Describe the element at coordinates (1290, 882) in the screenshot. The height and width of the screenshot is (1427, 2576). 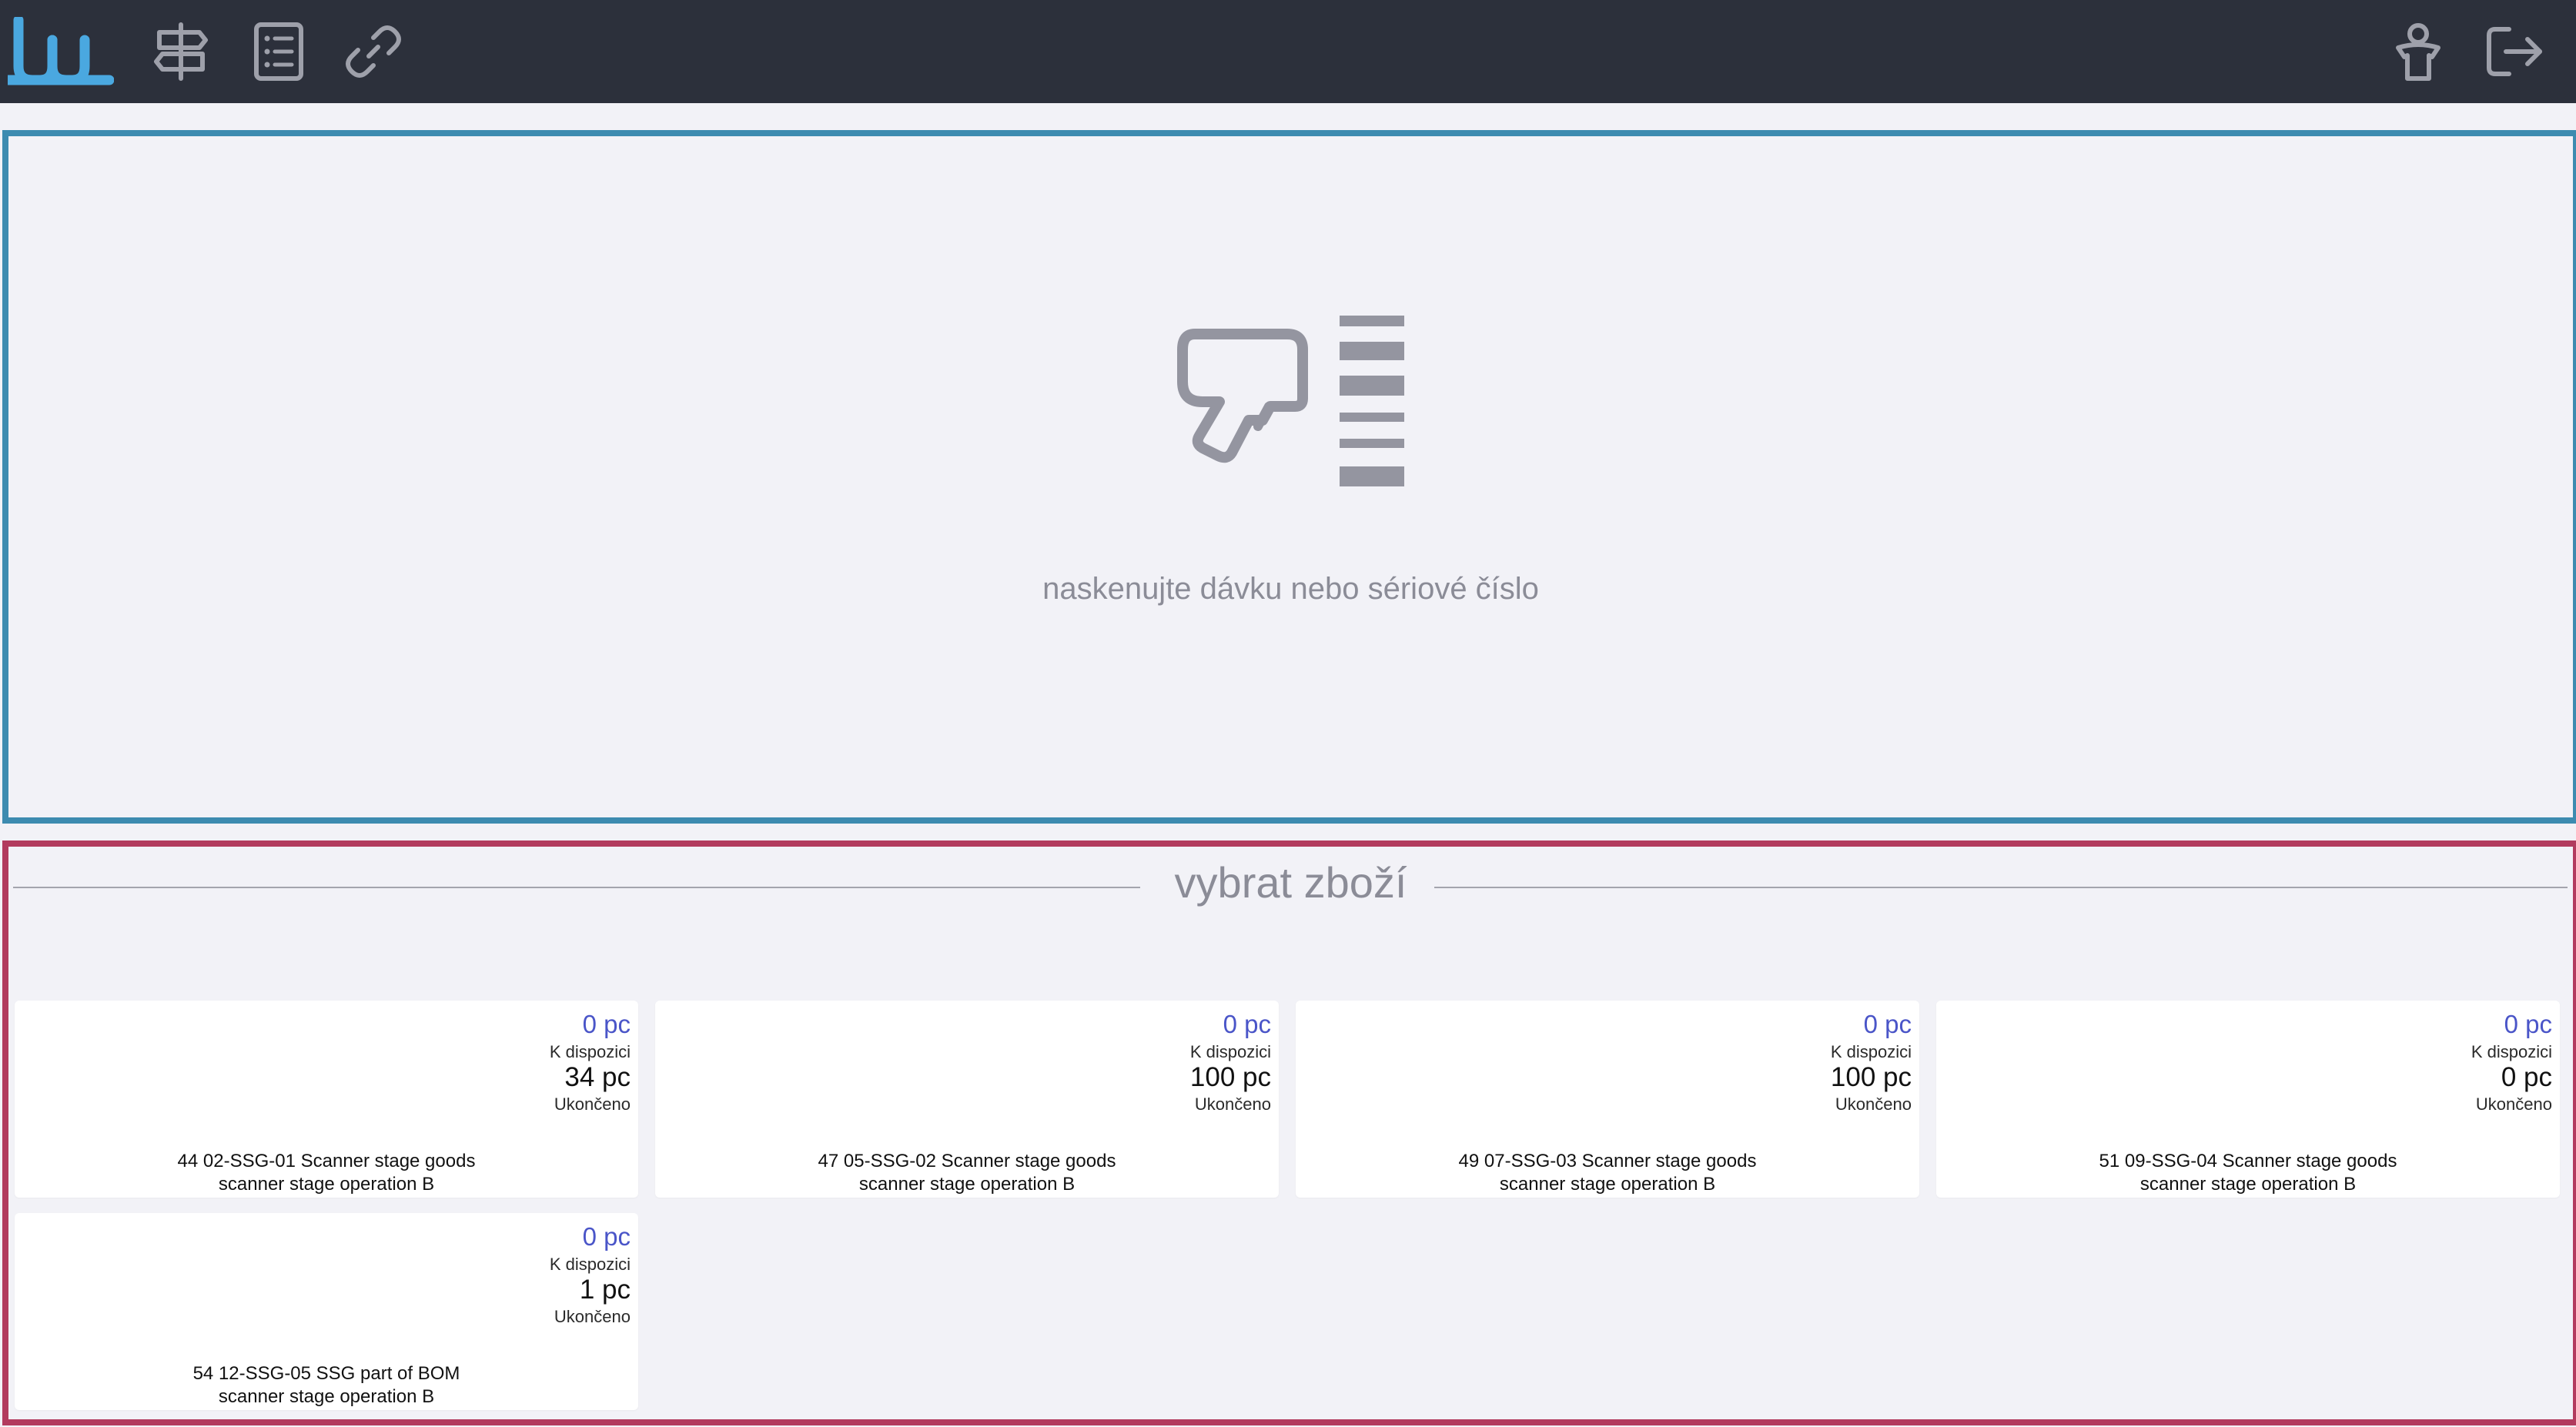
I see `goods-title: vybrat zboží` at that location.